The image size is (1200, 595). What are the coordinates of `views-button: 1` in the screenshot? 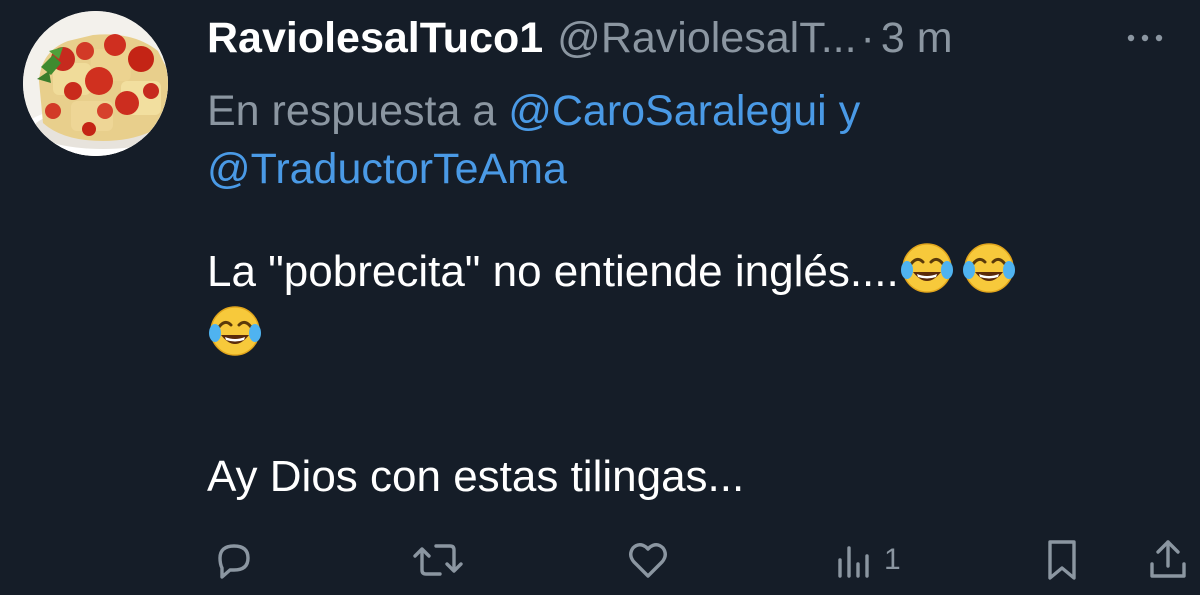 It's located at (867, 560).